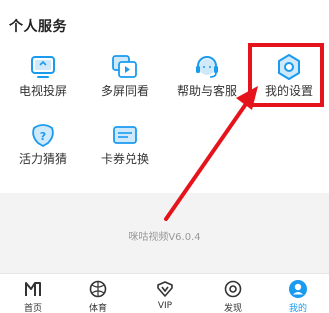  I want to click on service-tv-cast: 电视投屏, so click(43, 81).